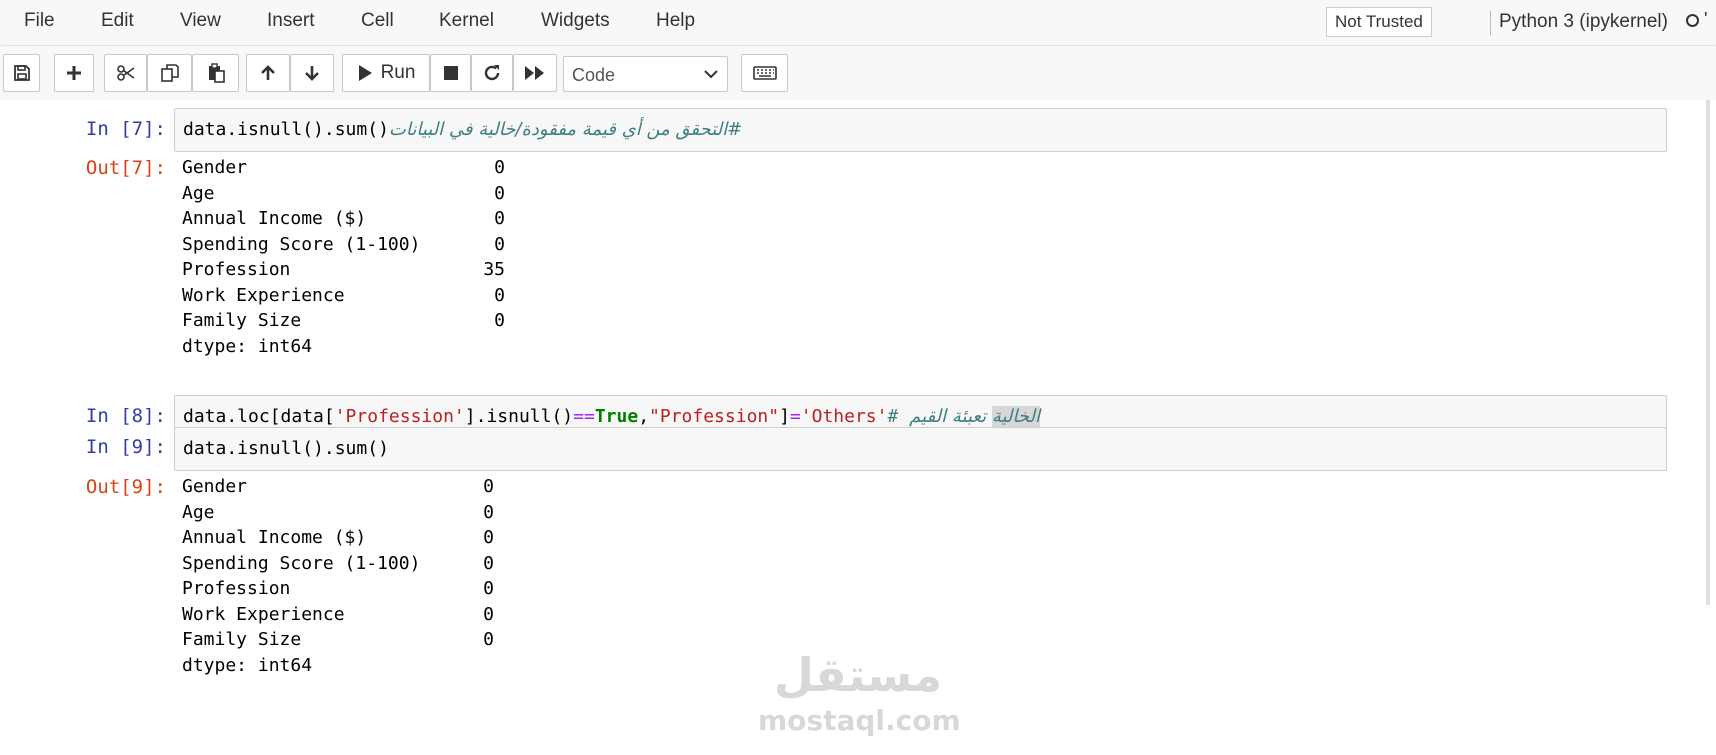  I want to click on run-label: Run, so click(398, 72).